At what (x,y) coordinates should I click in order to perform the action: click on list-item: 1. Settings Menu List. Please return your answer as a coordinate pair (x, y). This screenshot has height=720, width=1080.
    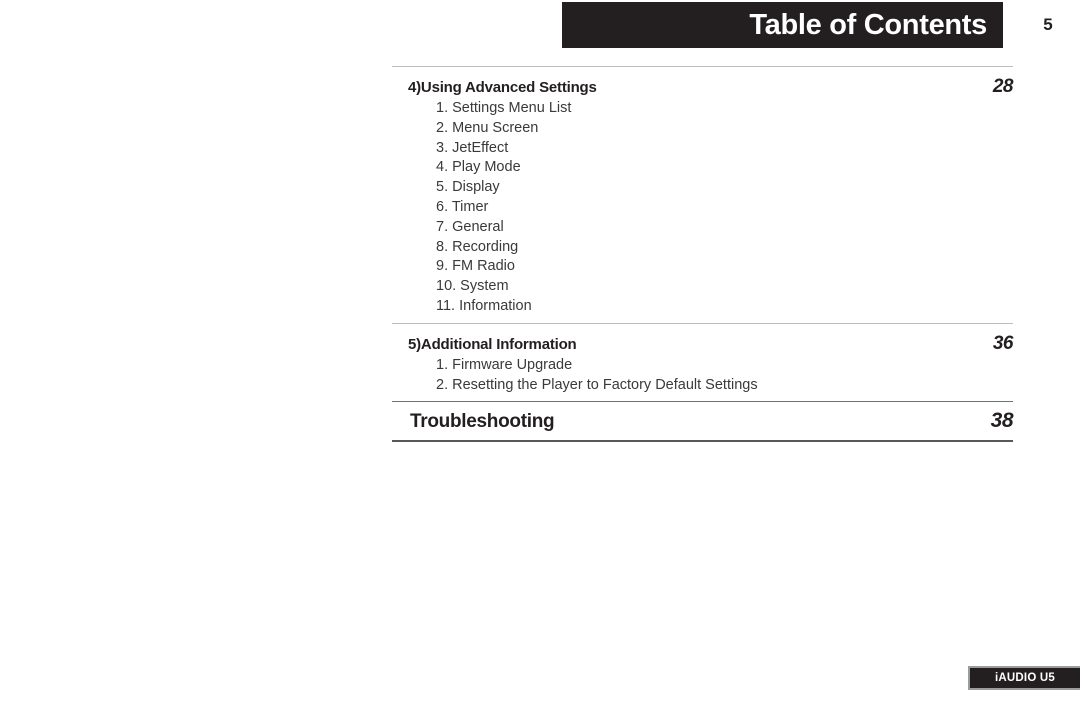
    Looking at the image, I should click on (724, 109).